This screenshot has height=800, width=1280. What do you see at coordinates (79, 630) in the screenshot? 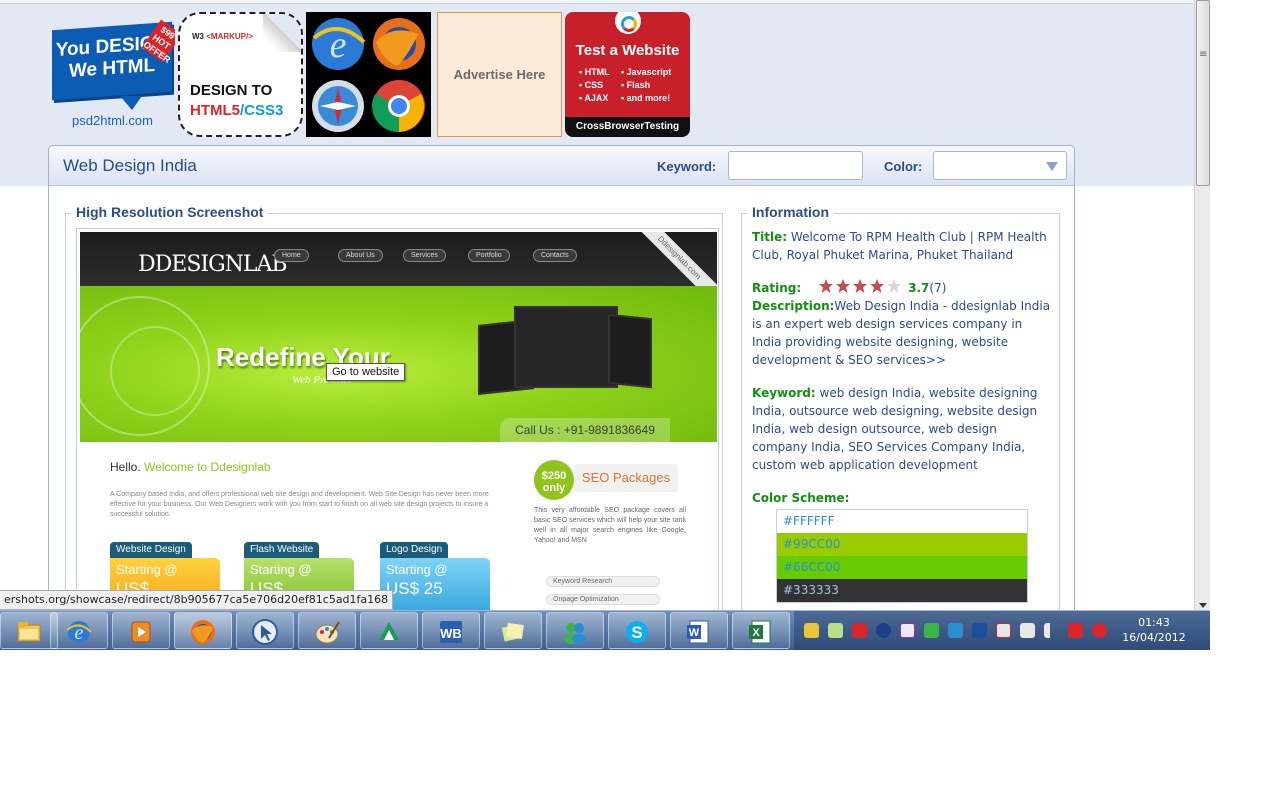
I see `taskbar-internet-explorer: e` at bounding box center [79, 630].